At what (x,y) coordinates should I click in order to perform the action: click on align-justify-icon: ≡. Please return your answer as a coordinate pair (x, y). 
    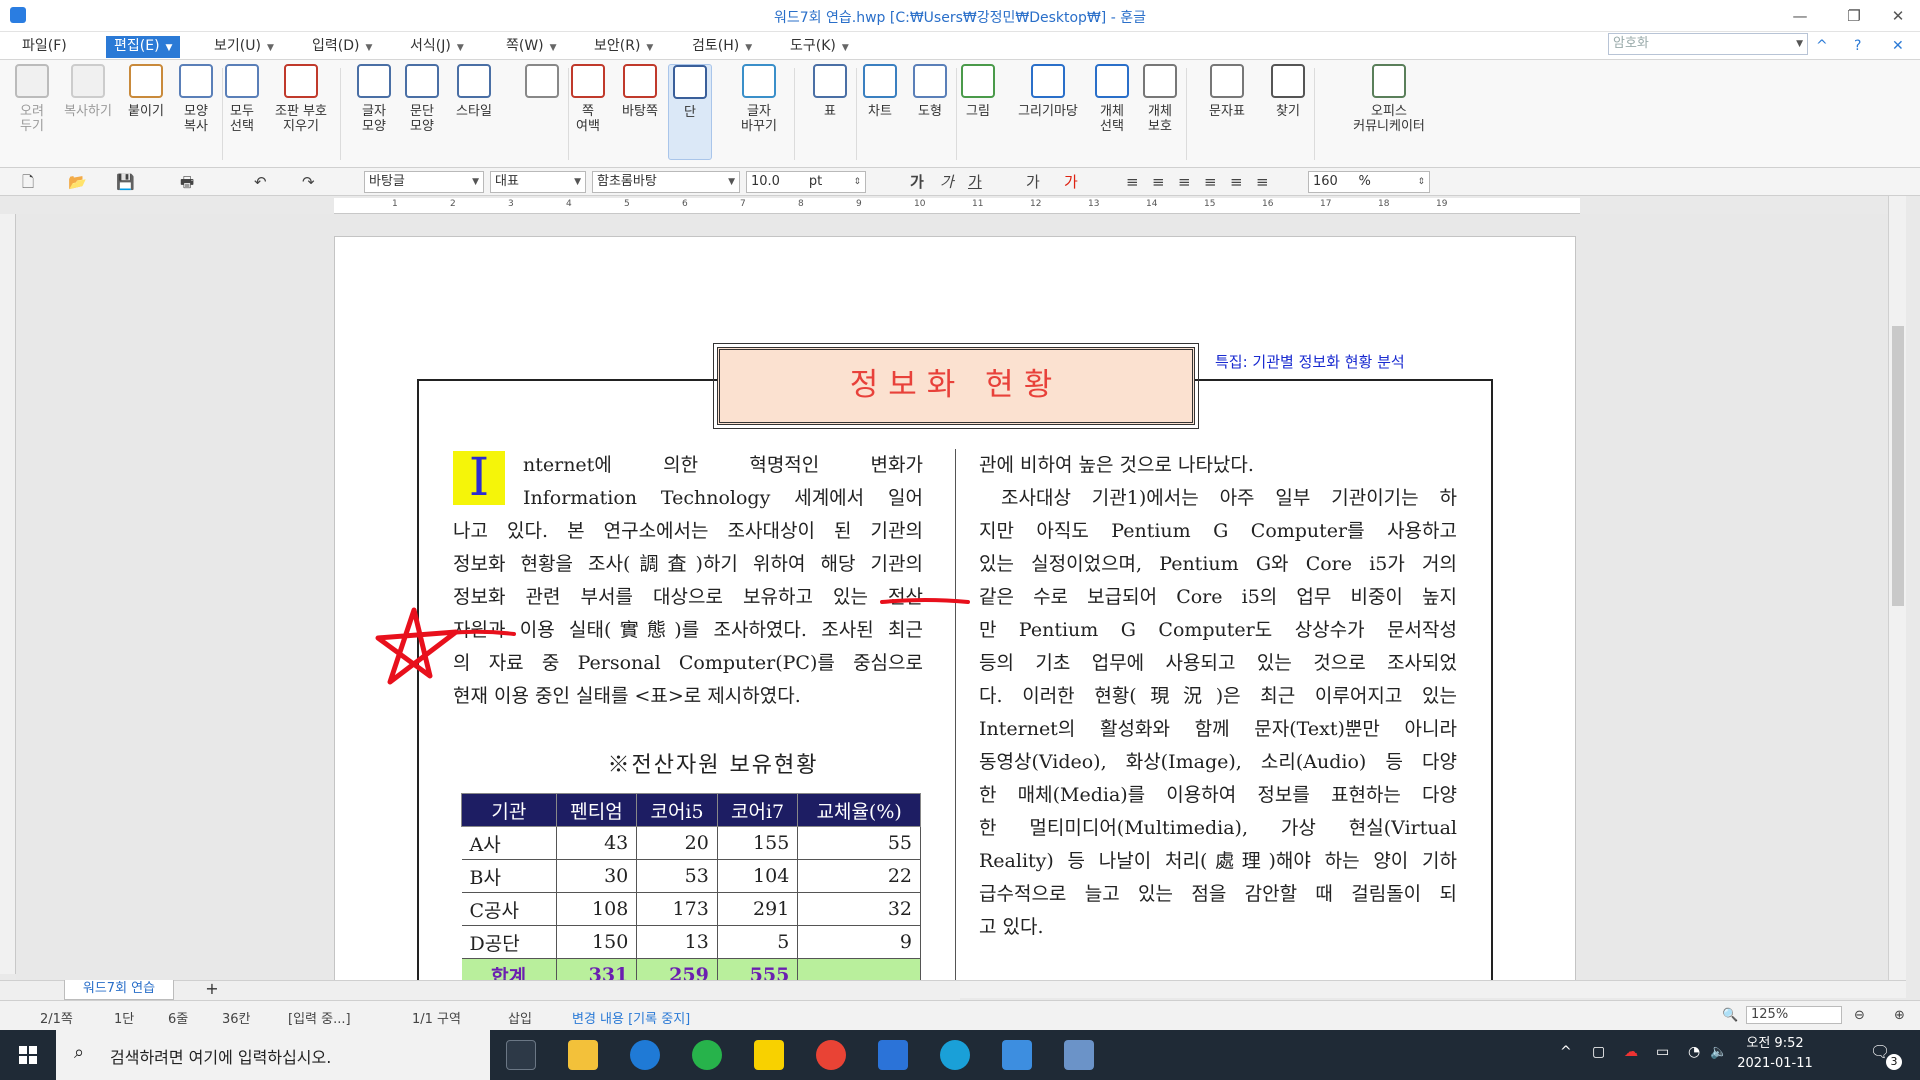
    Looking at the image, I should click on (1132, 182).